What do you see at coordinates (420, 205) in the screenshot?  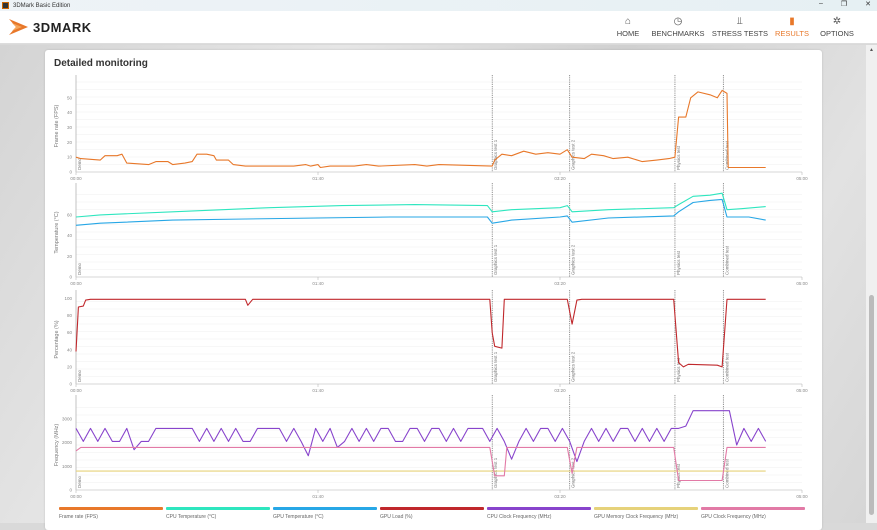 I see `series-line-cpu-temperature-c-` at bounding box center [420, 205].